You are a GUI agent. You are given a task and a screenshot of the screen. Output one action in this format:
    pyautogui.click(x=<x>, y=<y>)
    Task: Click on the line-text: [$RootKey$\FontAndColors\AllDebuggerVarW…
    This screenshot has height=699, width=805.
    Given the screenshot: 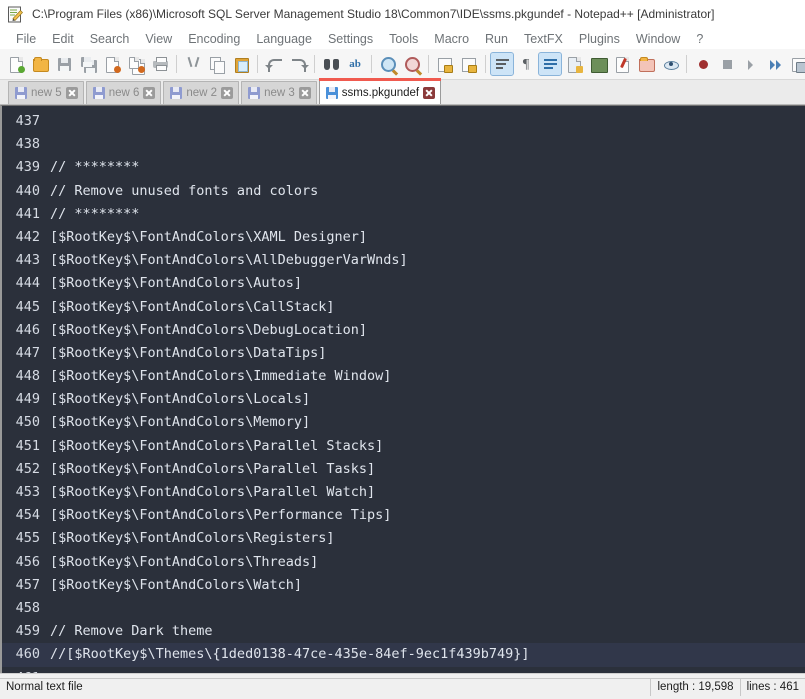 What is the action you would take?
    pyautogui.click(x=229, y=260)
    